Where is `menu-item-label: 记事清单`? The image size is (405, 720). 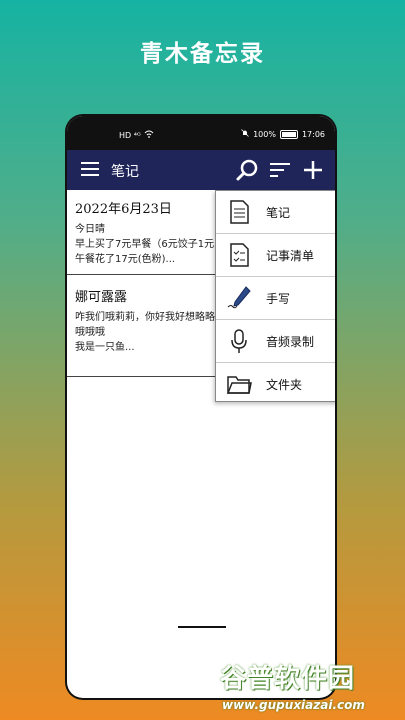
menu-item-label: 记事清单 is located at coordinates (290, 255).